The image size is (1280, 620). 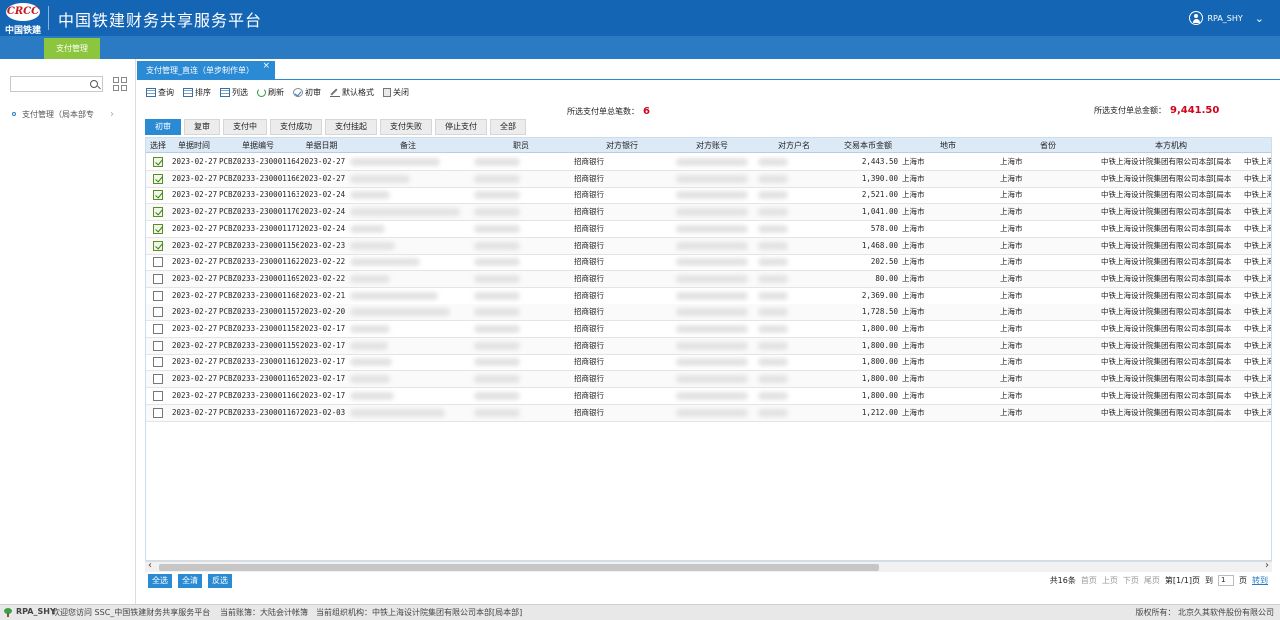 What do you see at coordinates (160, 581) in the screenshot?
I see `select-all-button: 全选` at bounding box center [160, 581].